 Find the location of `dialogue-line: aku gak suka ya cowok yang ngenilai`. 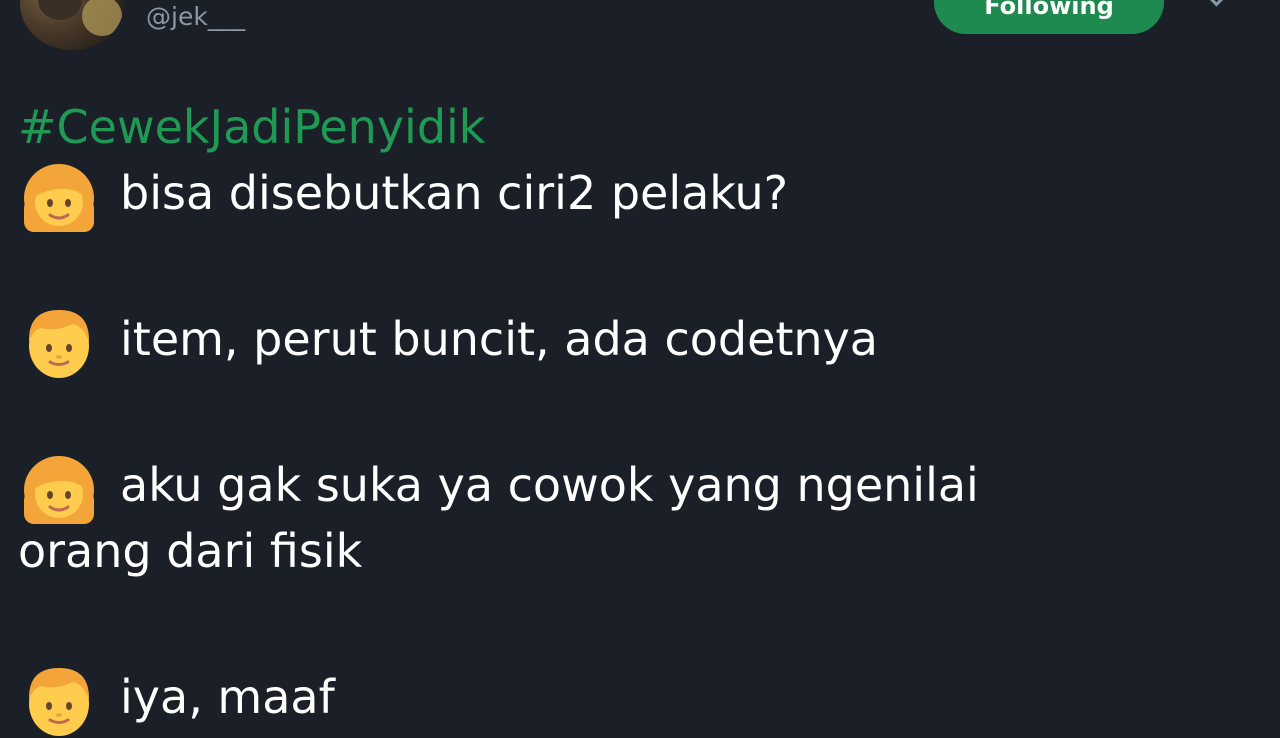

dialogue-line: aku gak suka ya cowok yang ngenilai is located at coordinates (633, 488).